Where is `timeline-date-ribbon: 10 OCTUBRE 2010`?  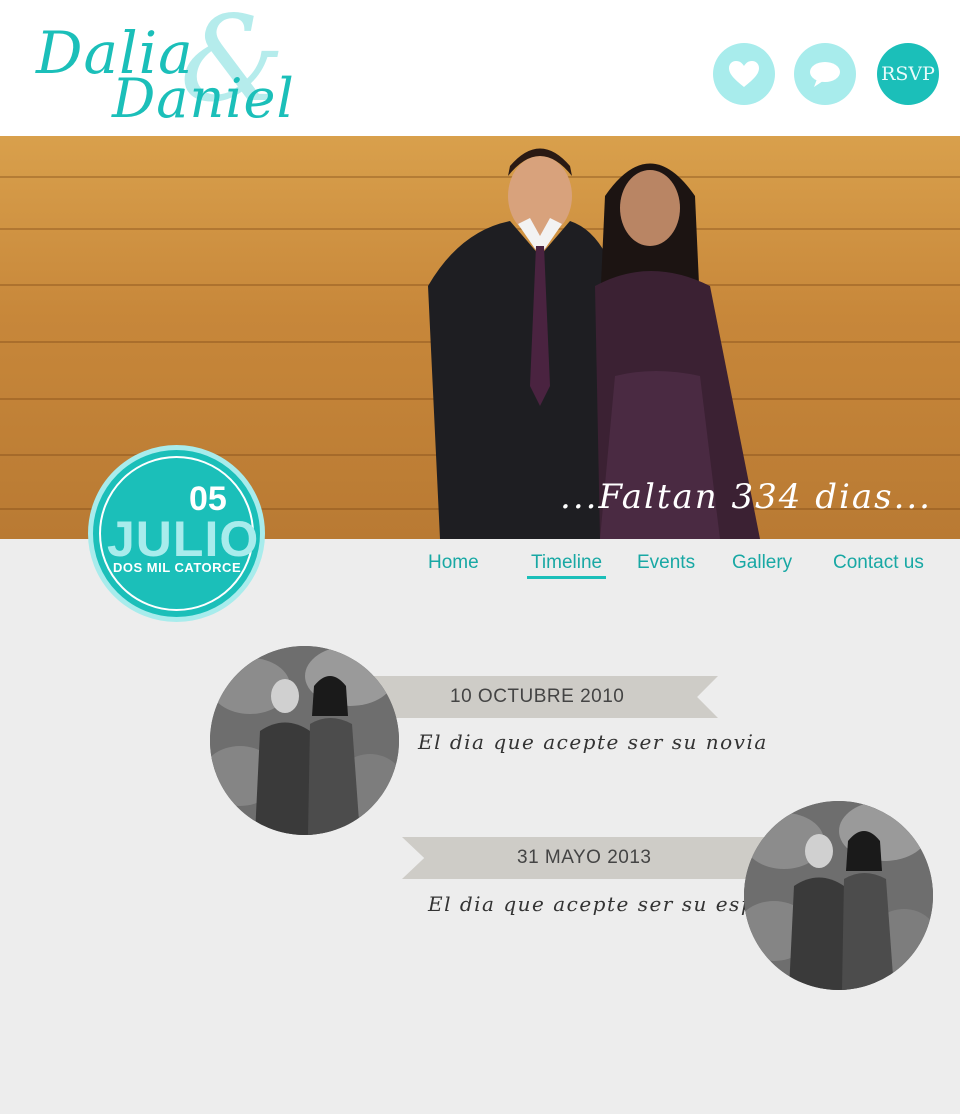
timeline-date-ribbon: 10 OCTUBRE 2010 is located at coordinates (544, 697).